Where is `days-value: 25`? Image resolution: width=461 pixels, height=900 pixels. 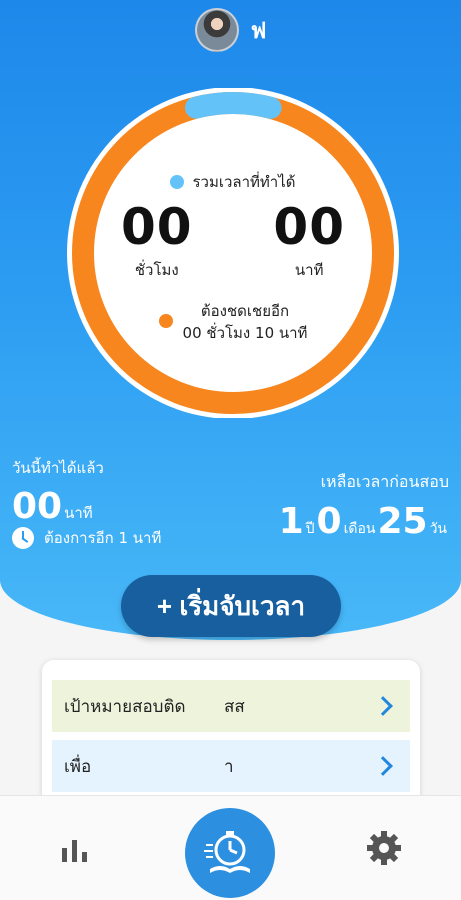 days-value: 25 is located at coordinates (402, 521).